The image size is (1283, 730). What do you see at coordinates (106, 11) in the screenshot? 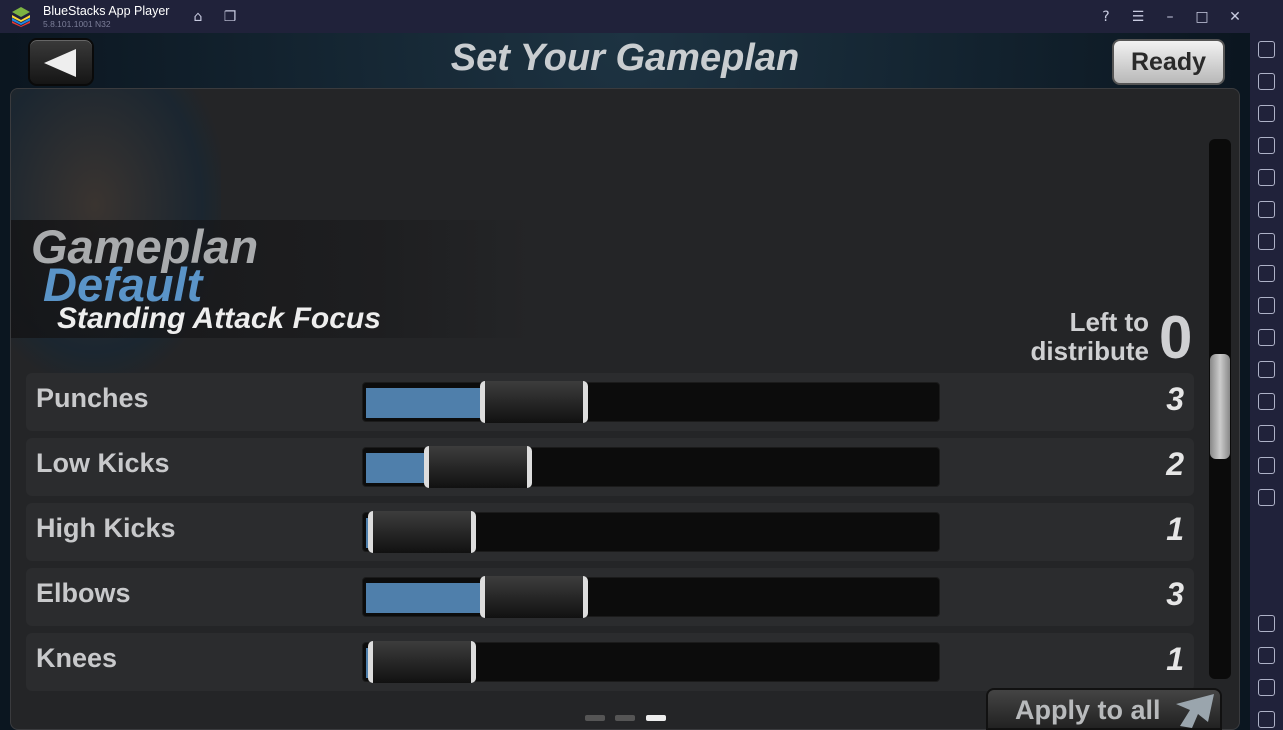
I see `app-title: BlueStacks App Player` at bounding box center [106, 11].